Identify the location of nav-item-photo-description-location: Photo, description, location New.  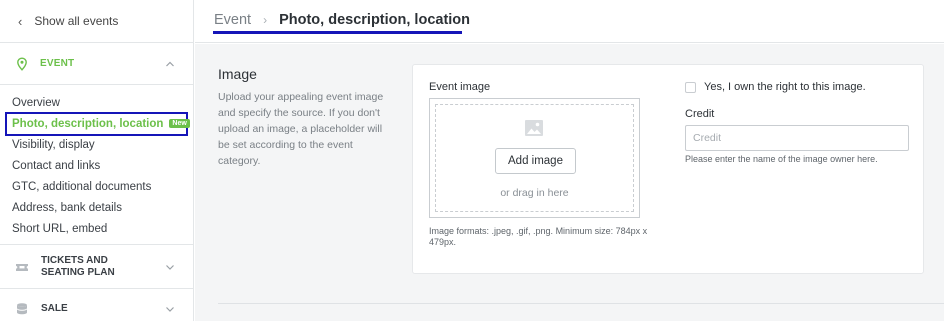
(97, 123).